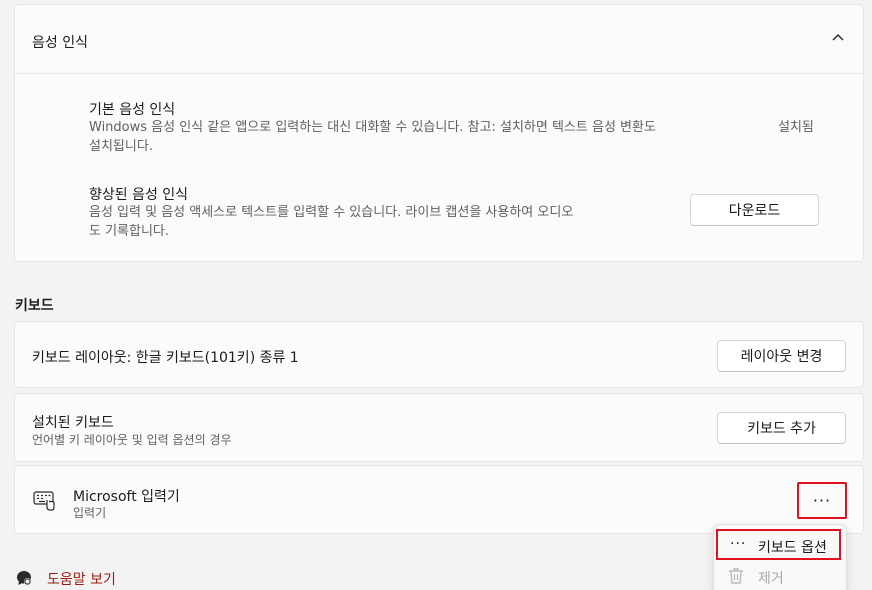 This screenshot has width=872, height=590. What do you see at coordinates (126, 497) in the screenshot?
I see `microsoft-ime-title: Microsoft 입력기` at bounding box center [126, 497].